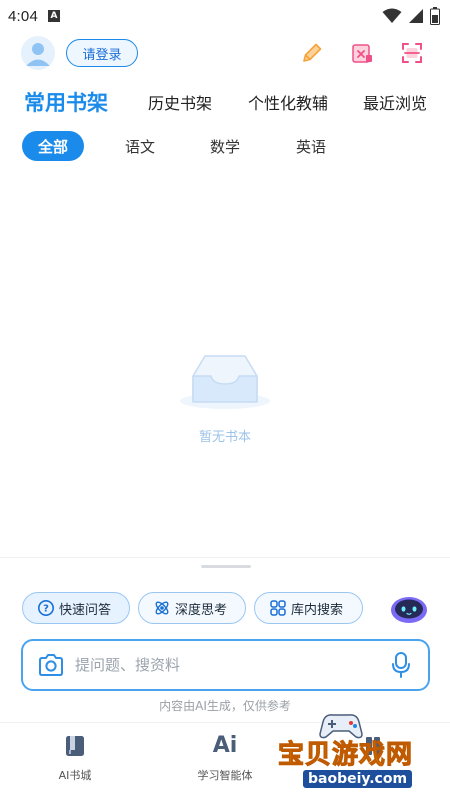 This screenshot has width=450, height=800. I want to click on chip-quick-answer-label: 快速问答, so click(85, 610).